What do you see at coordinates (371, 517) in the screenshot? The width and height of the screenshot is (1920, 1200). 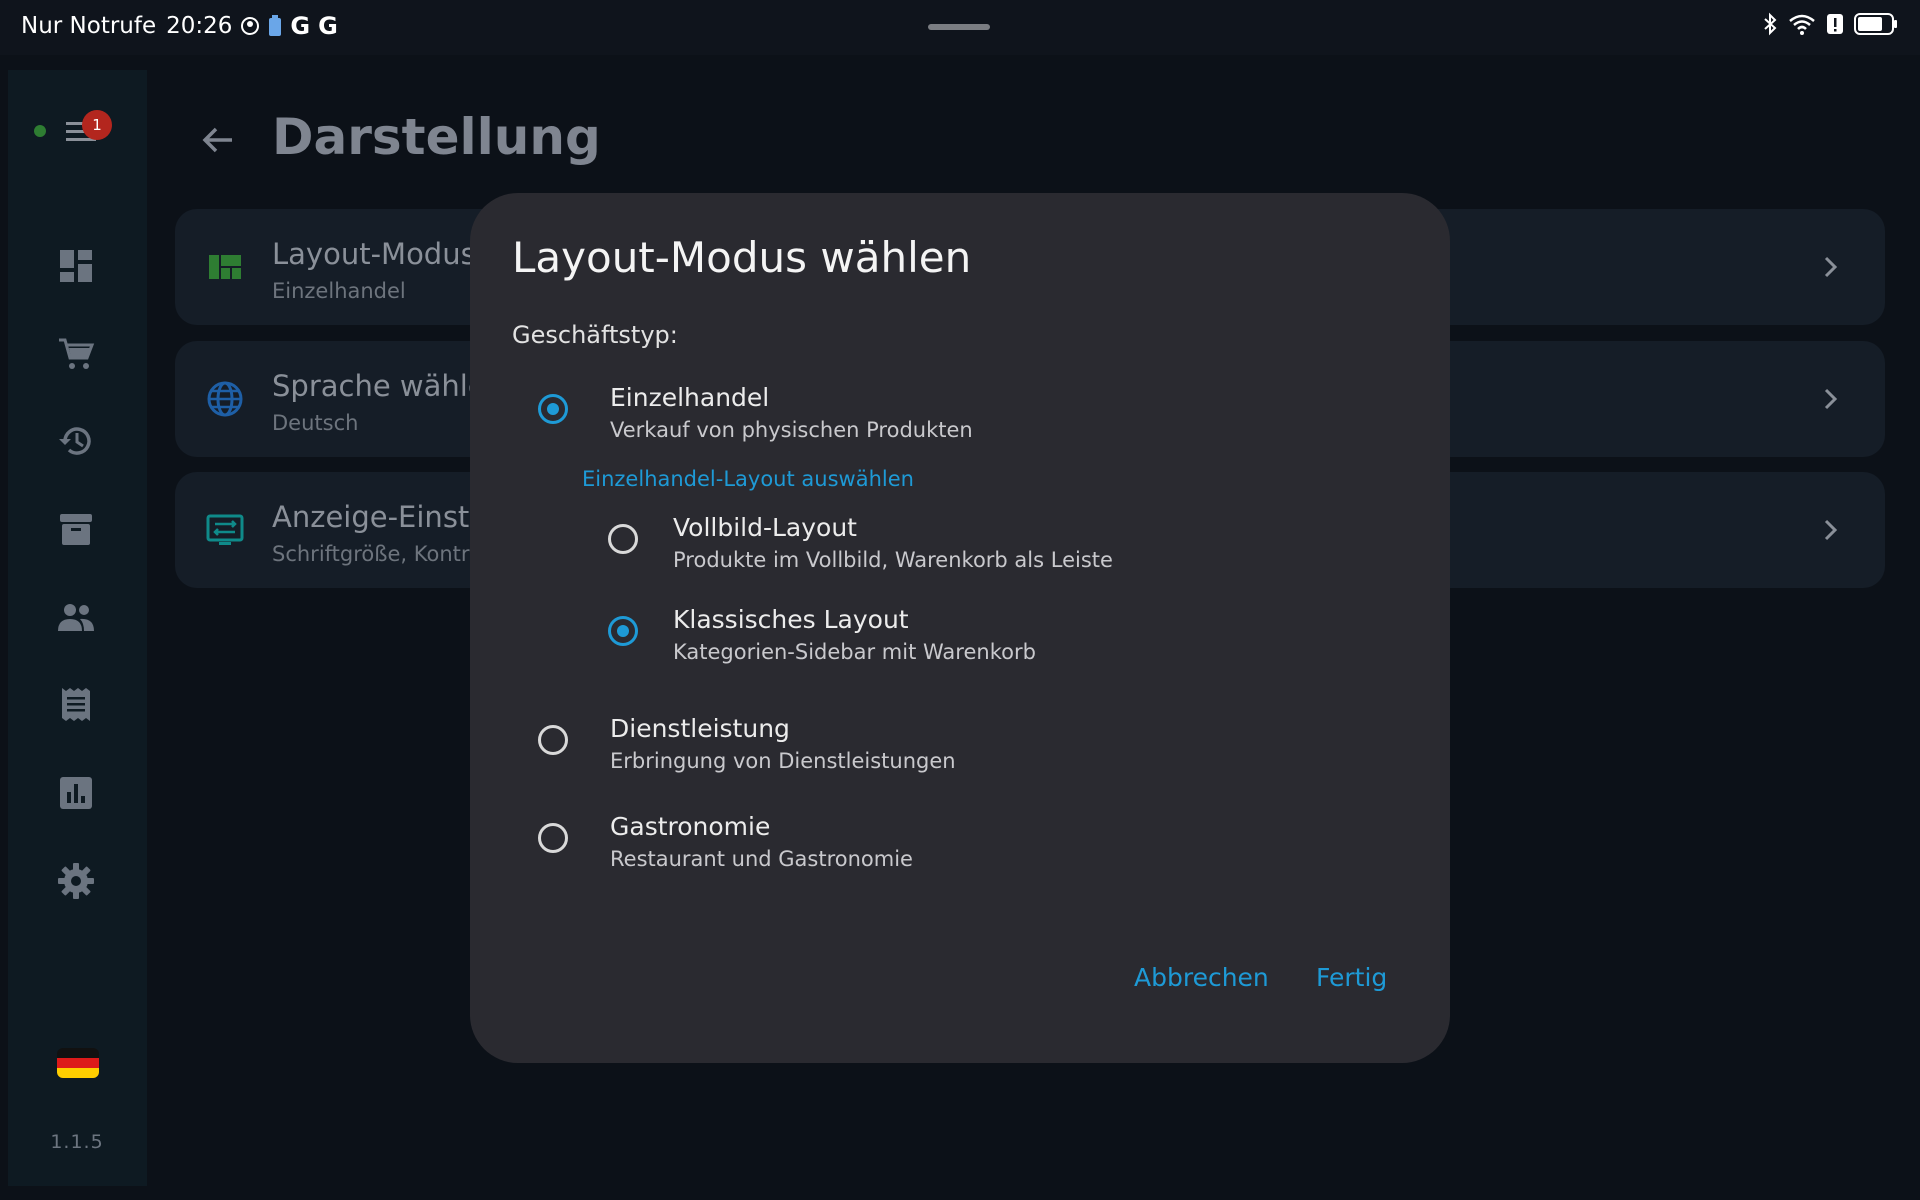 I see `setting-title: Anzeige-Einst` at bounding box center [371, 517].